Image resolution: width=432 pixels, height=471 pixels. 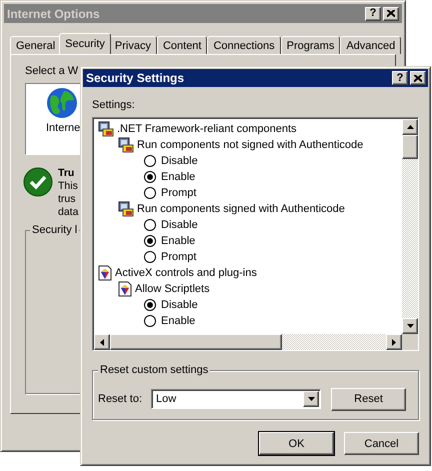 What do you see at coordinates (250, 145) in the screenshot?
I see `setting-category: Run components not signed with Authenticode` at bounding box center [250, 145].